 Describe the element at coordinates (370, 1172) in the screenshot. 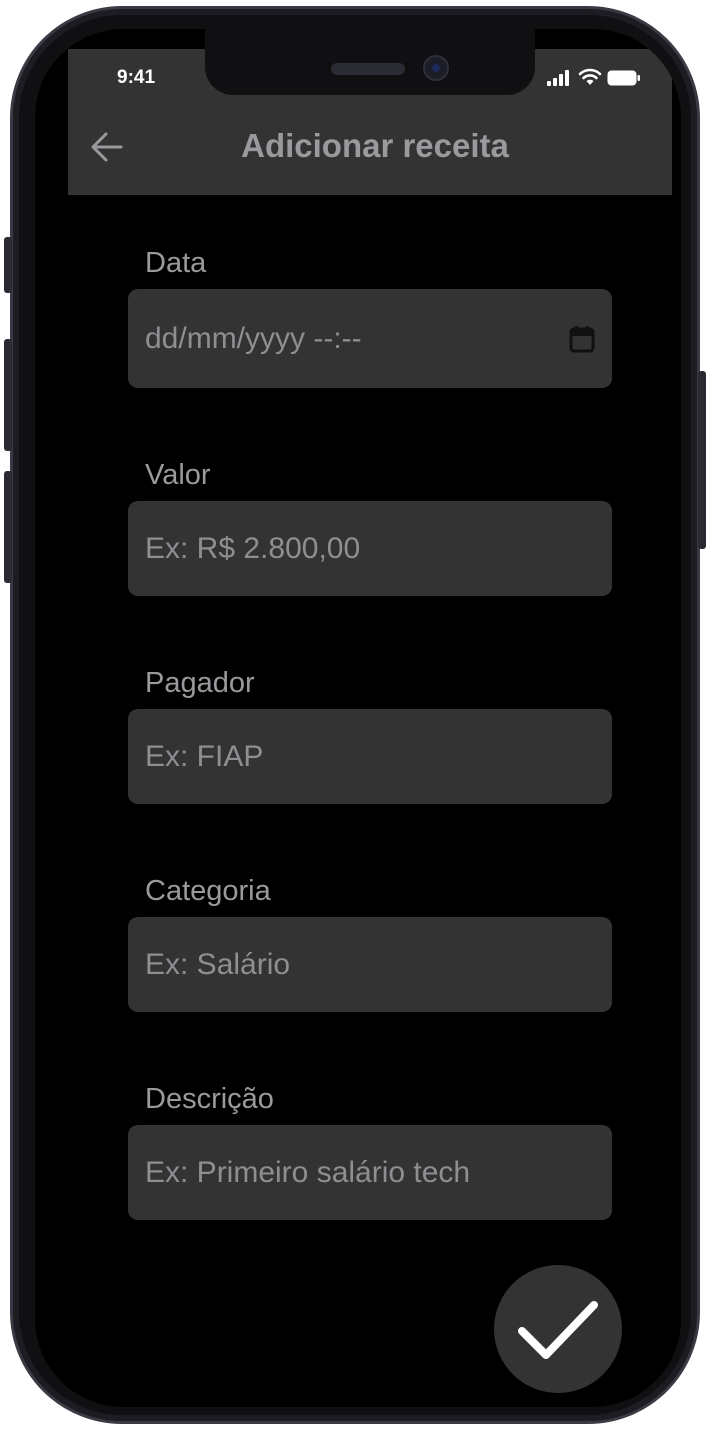

I see `descricao-input` at that location.